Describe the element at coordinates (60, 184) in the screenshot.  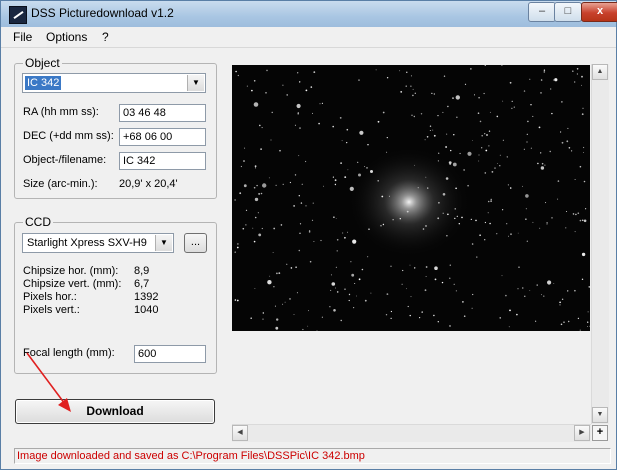
I see `size-label: Size (arc-min.):` at that location.